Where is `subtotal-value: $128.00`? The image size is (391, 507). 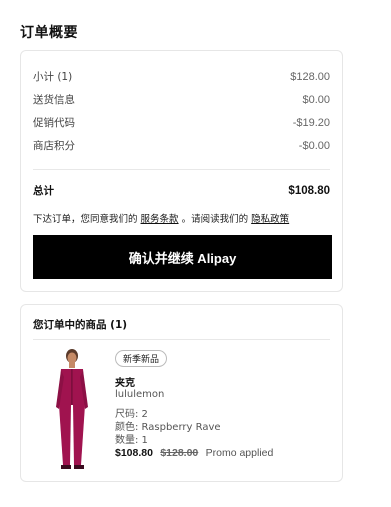
subtotal-value: $128.00 is located at coordinates (310, 76).